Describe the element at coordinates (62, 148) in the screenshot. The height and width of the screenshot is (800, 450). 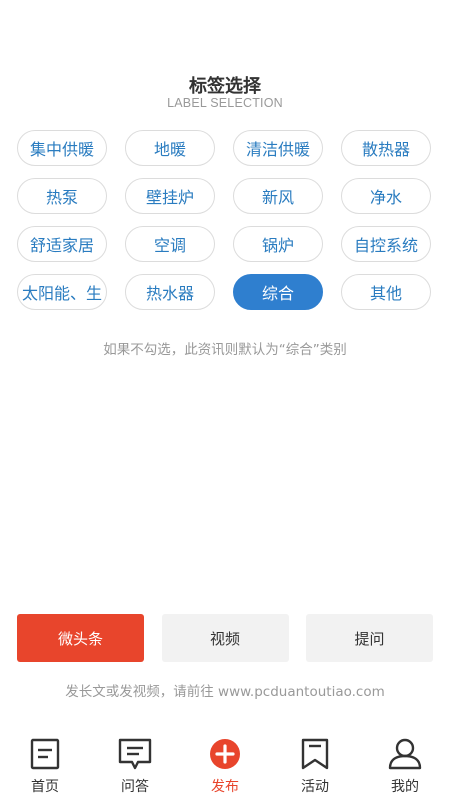
I see `tag-central-heating: 集中供暖` at that location.